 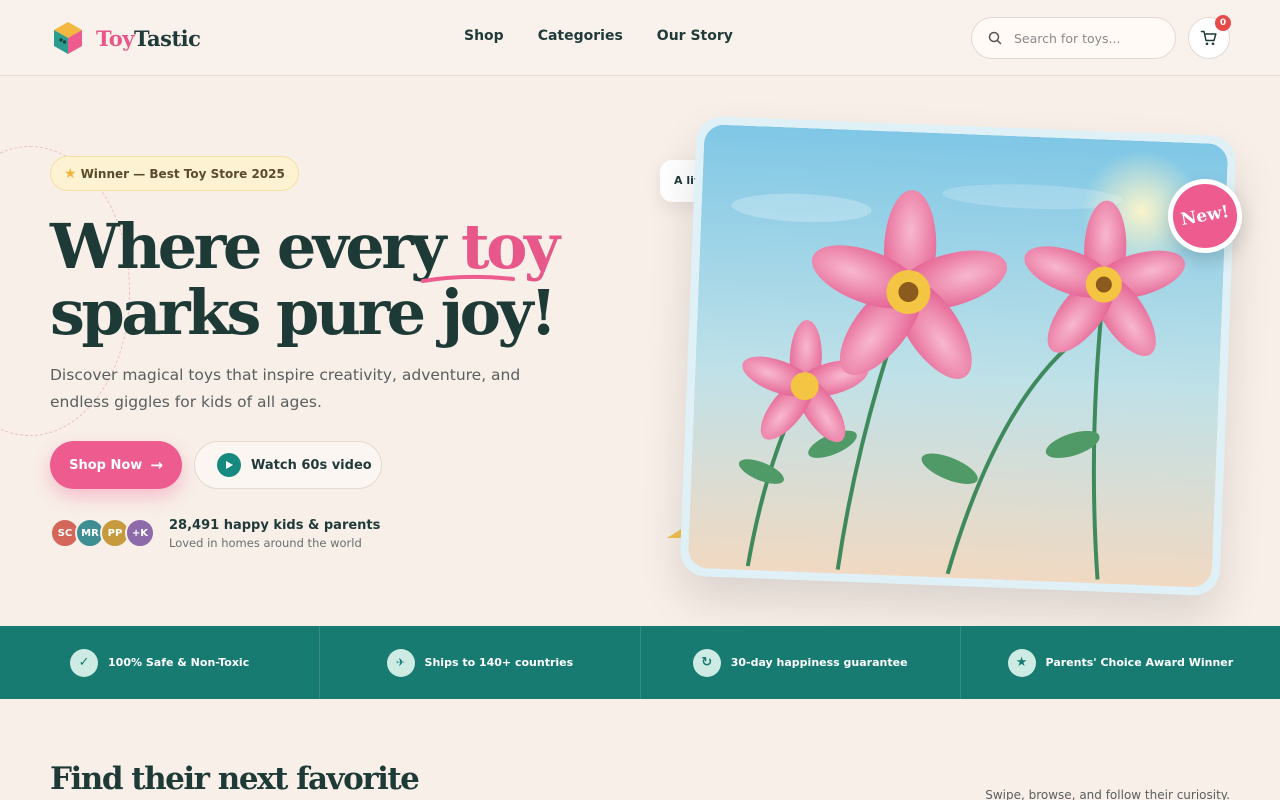 I want to click on new-badge-text: New!, so click(x=1205, y=216).